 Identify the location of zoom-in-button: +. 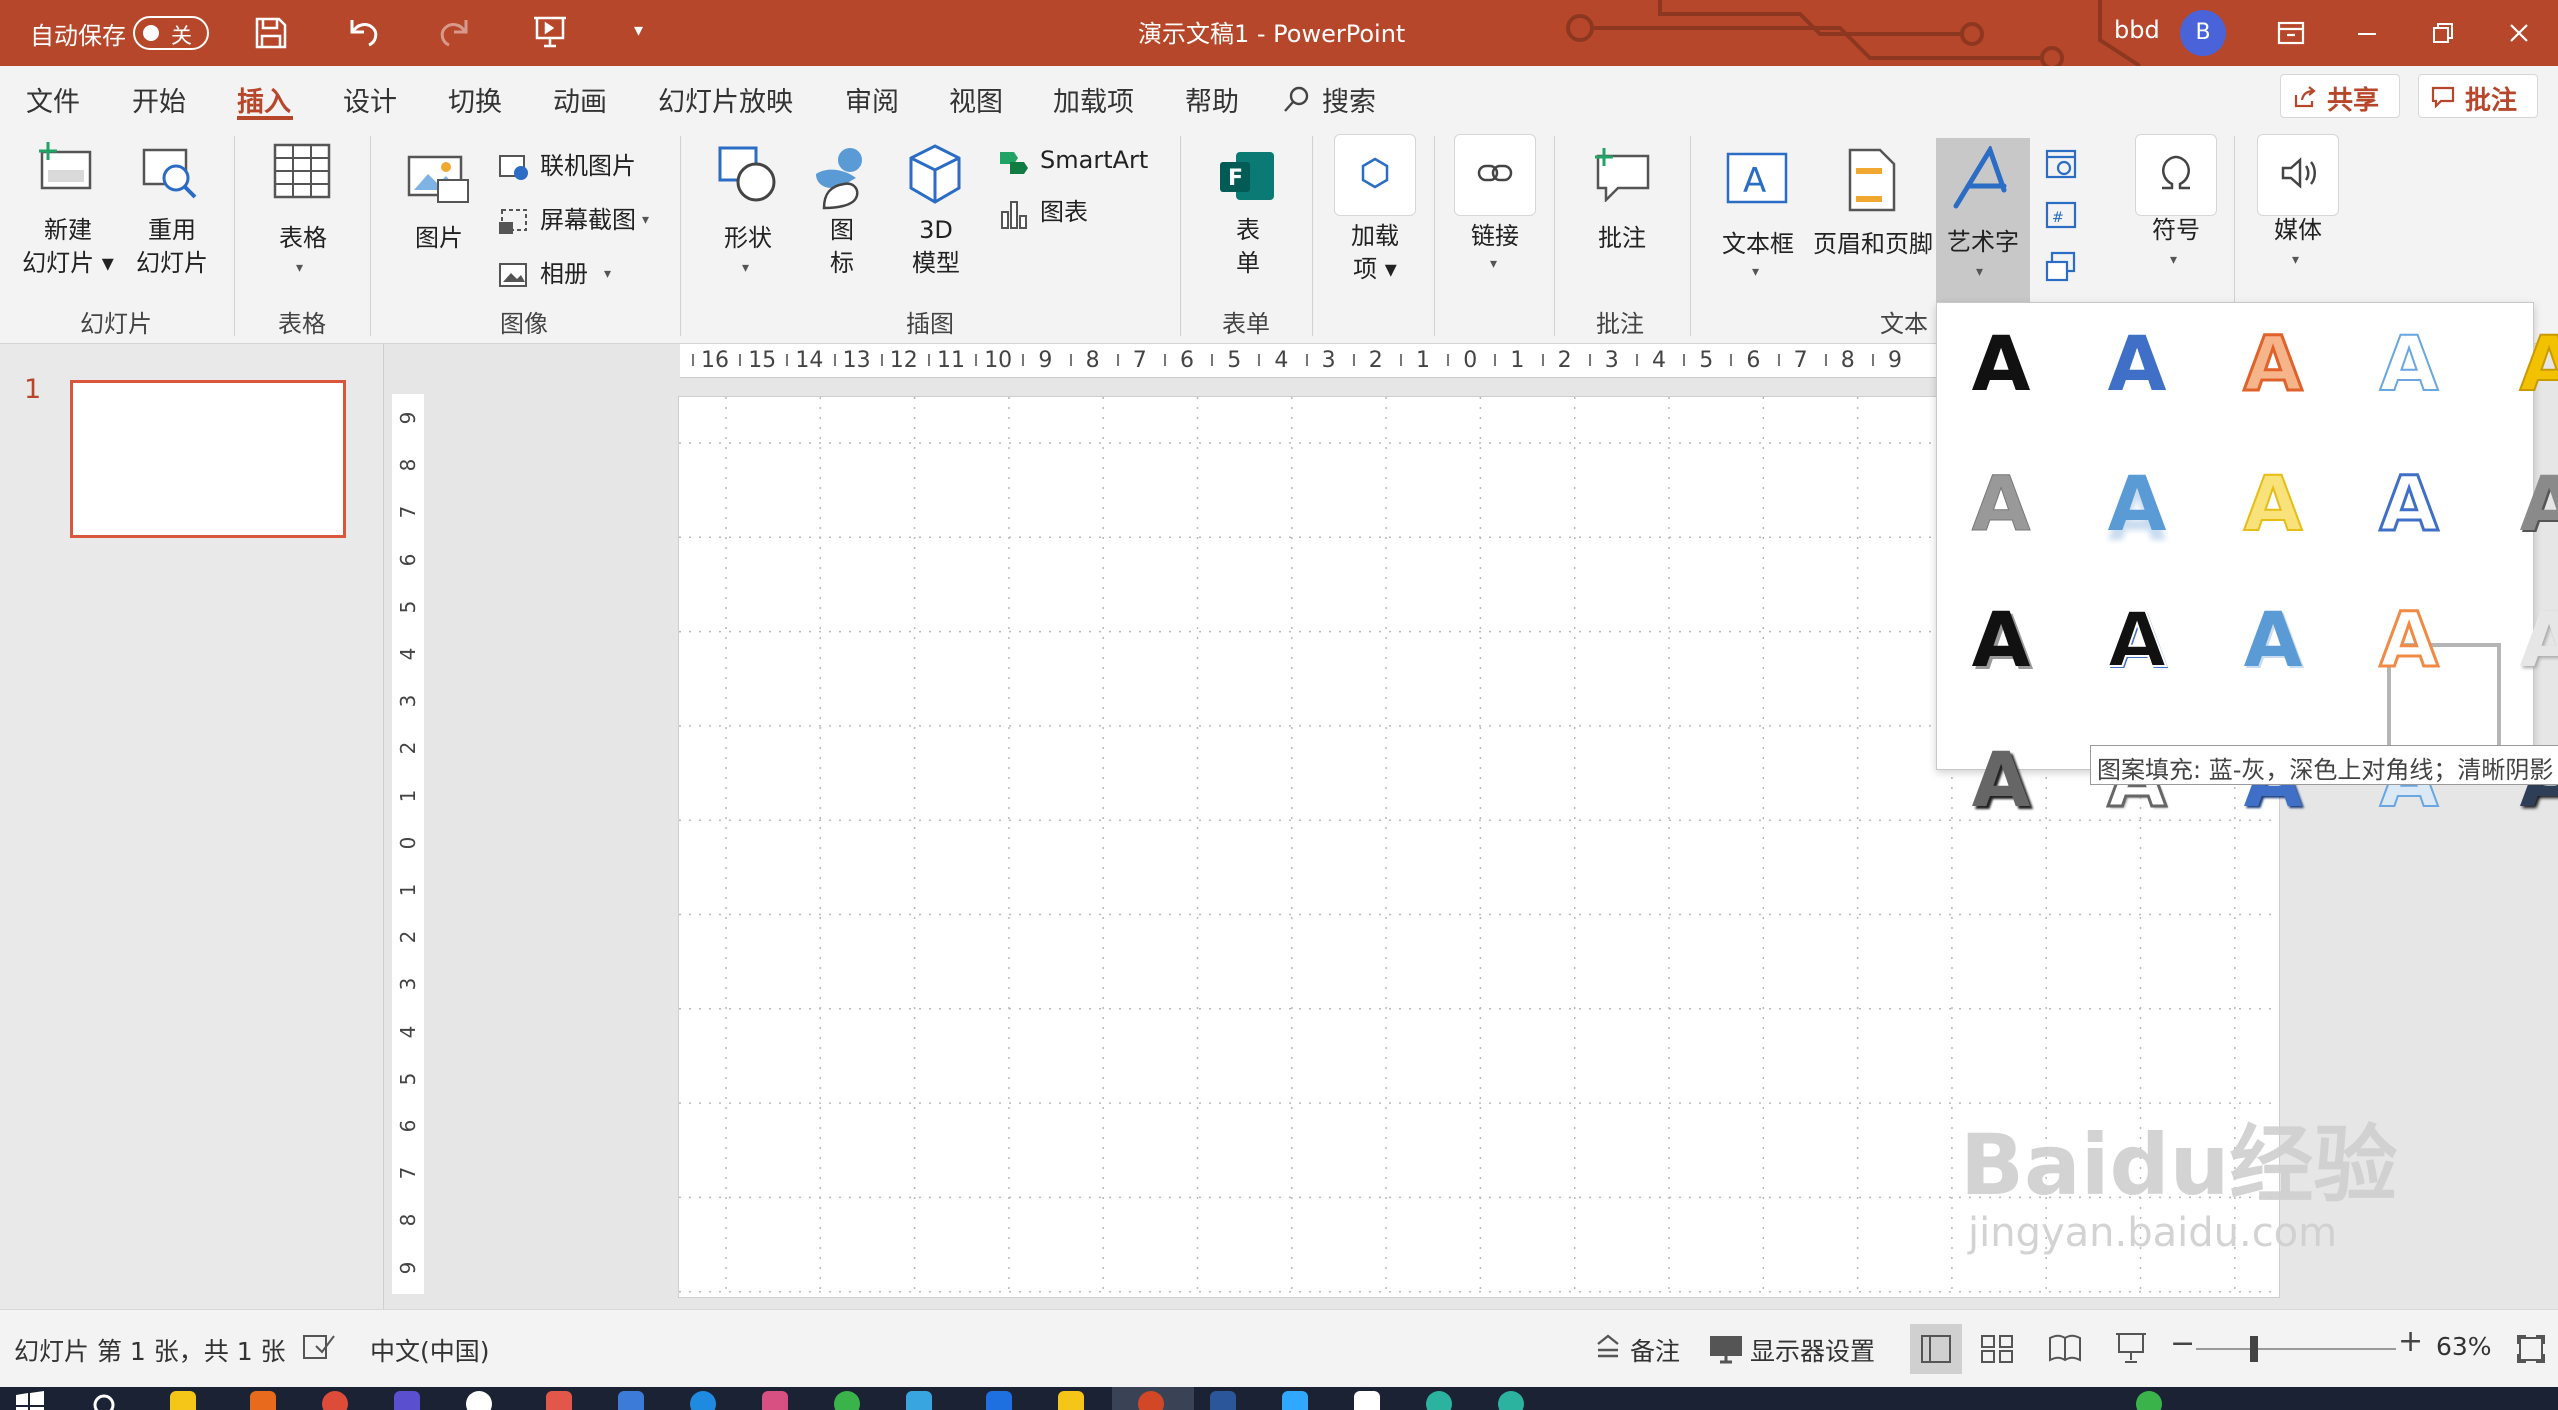
(2410, 1341).